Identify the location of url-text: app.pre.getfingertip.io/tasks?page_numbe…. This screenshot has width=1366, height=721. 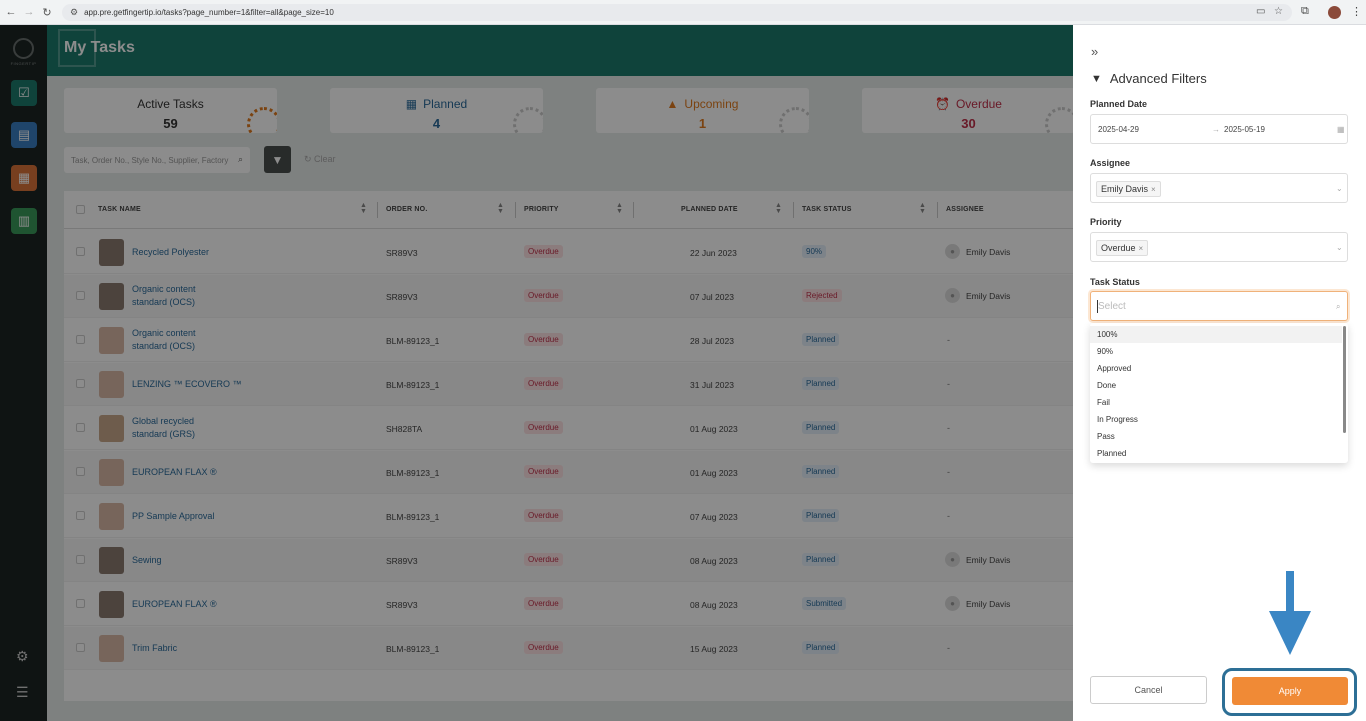
(209, 12).